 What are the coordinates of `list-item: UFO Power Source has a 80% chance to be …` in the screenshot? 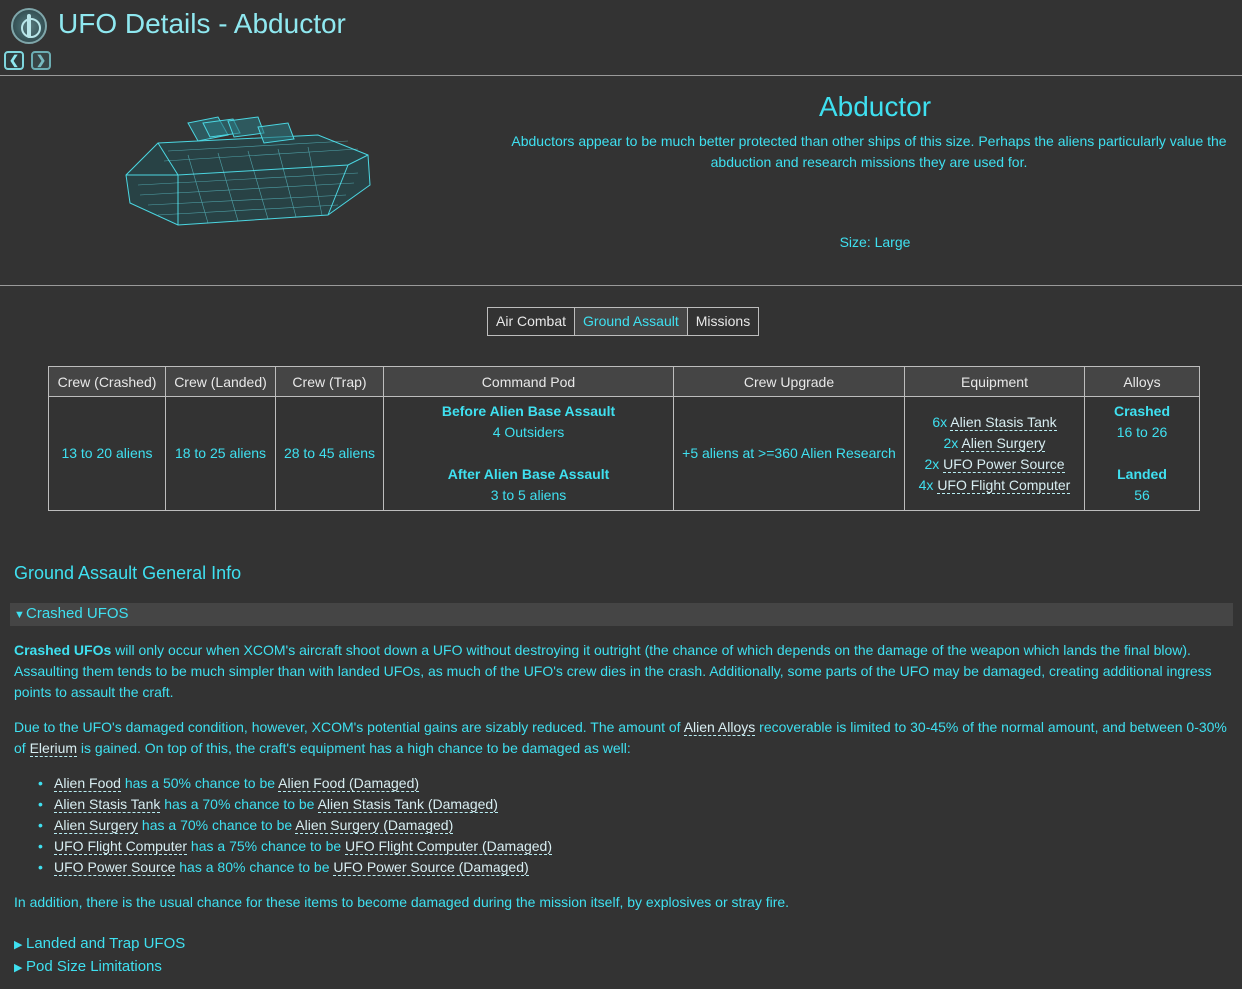 It's located at (295, 867).